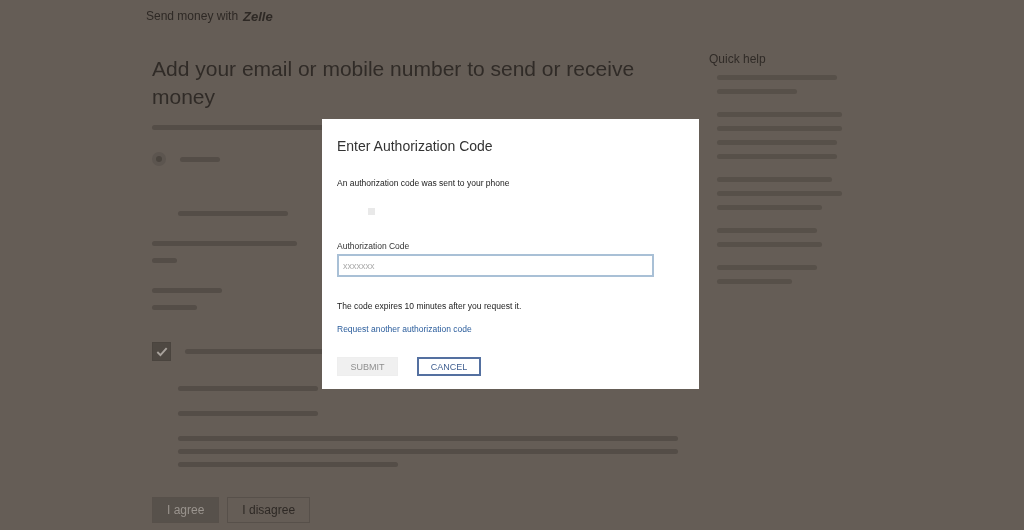 This screenshot has width=1024, height=530. I want to click on field-label: Authorization Code, so click(374, 246).